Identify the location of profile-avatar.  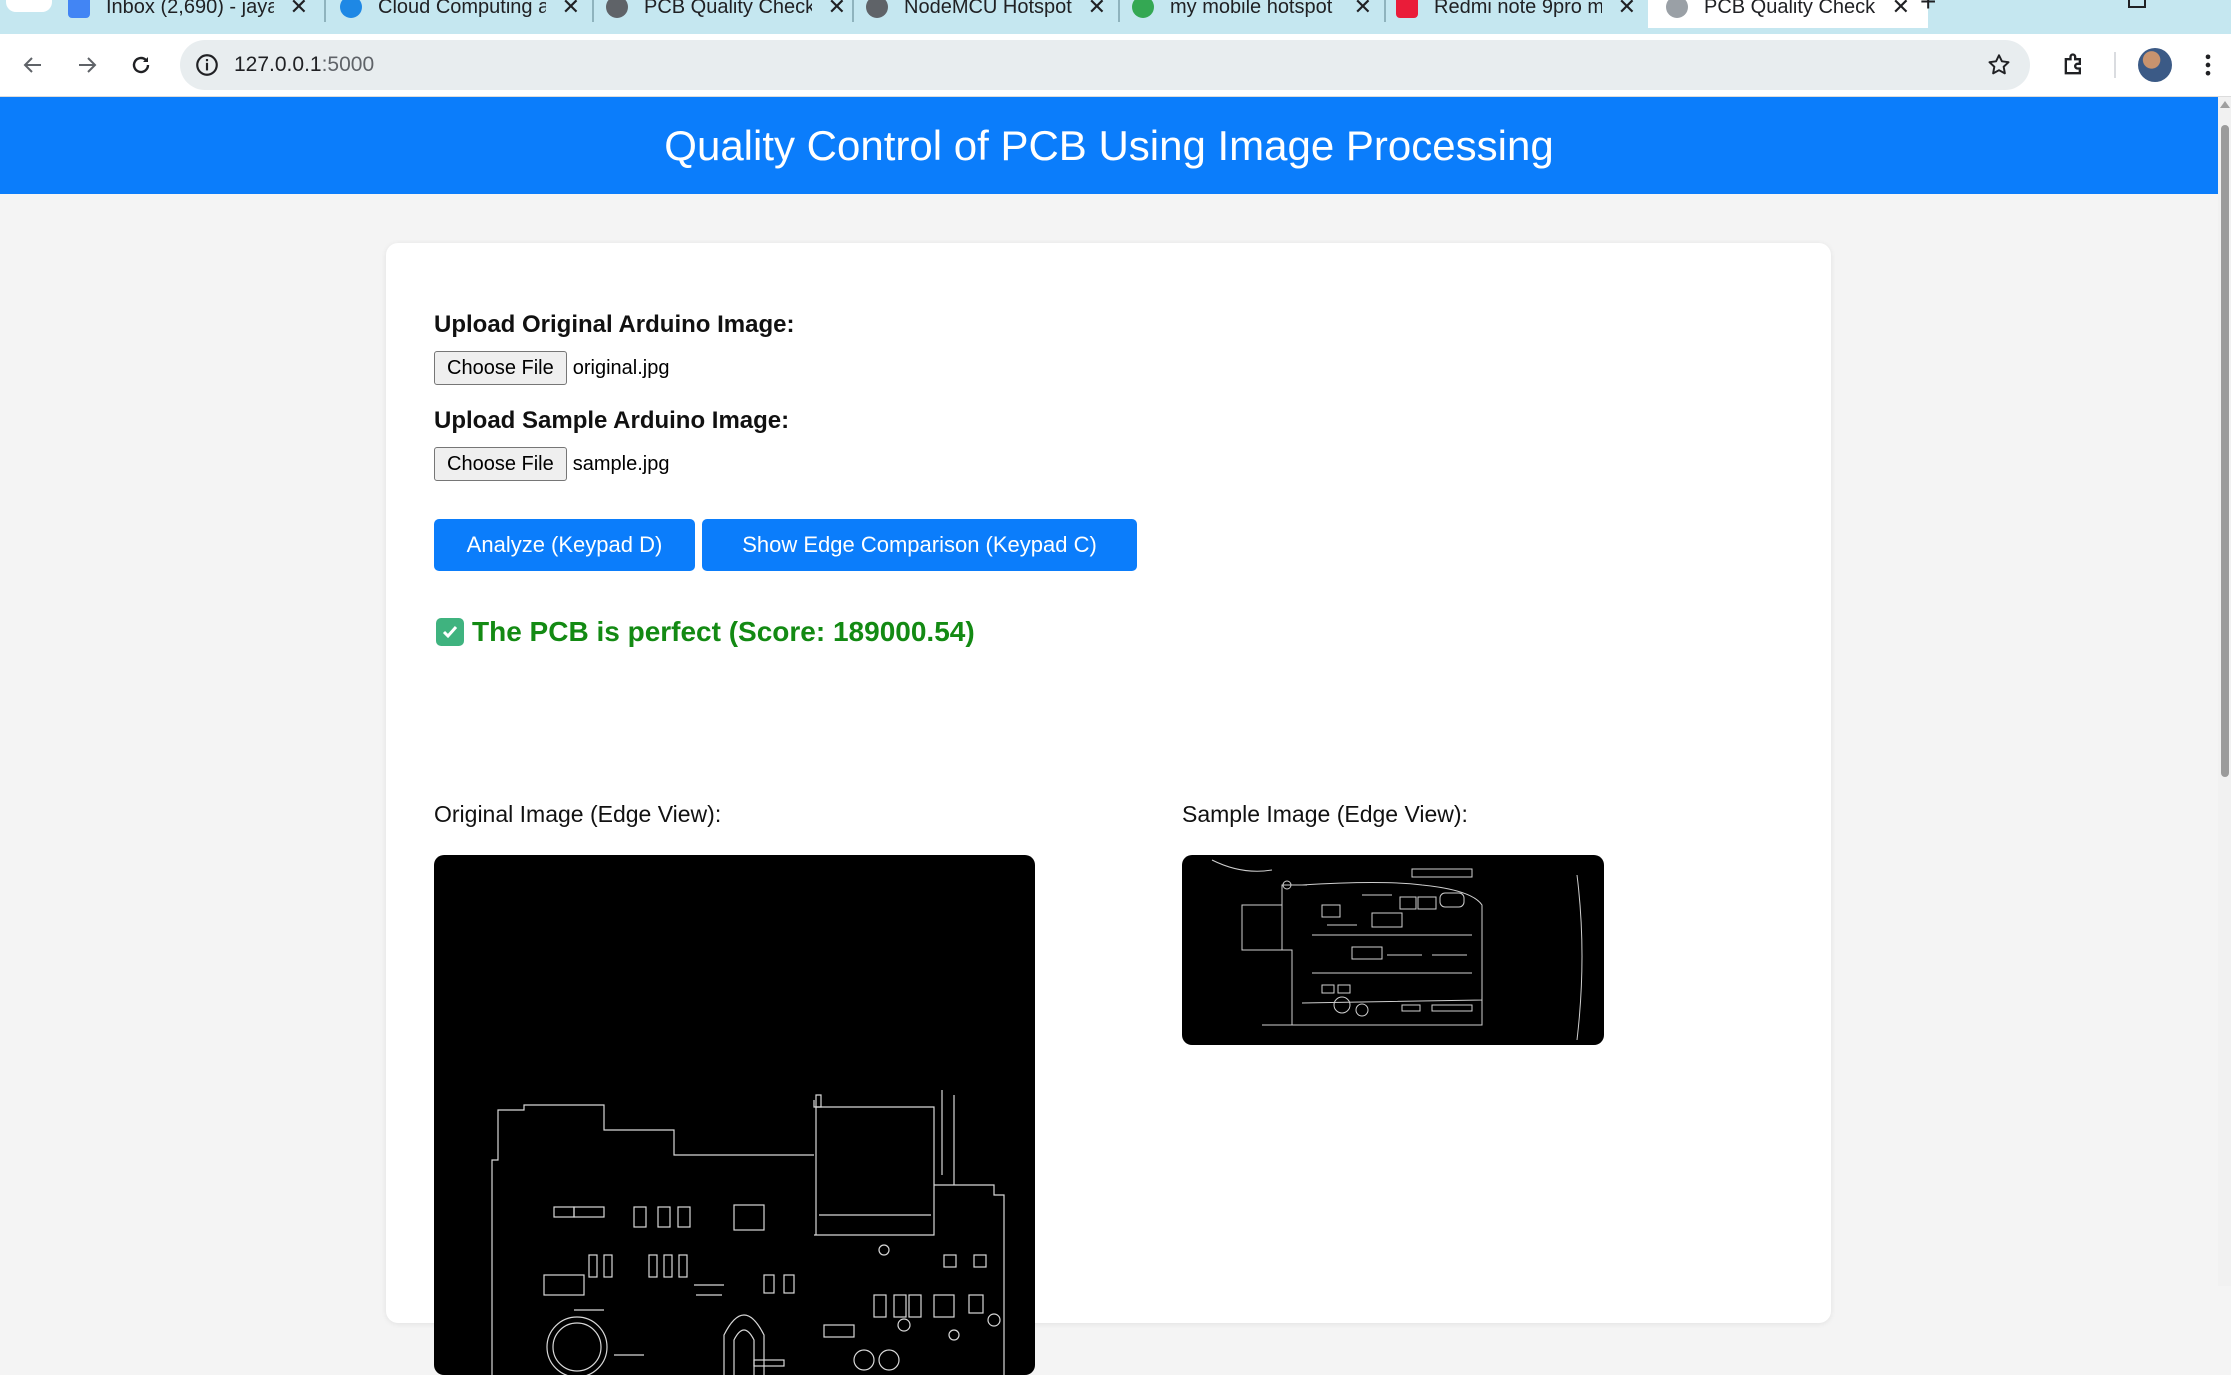
(2155, 65).